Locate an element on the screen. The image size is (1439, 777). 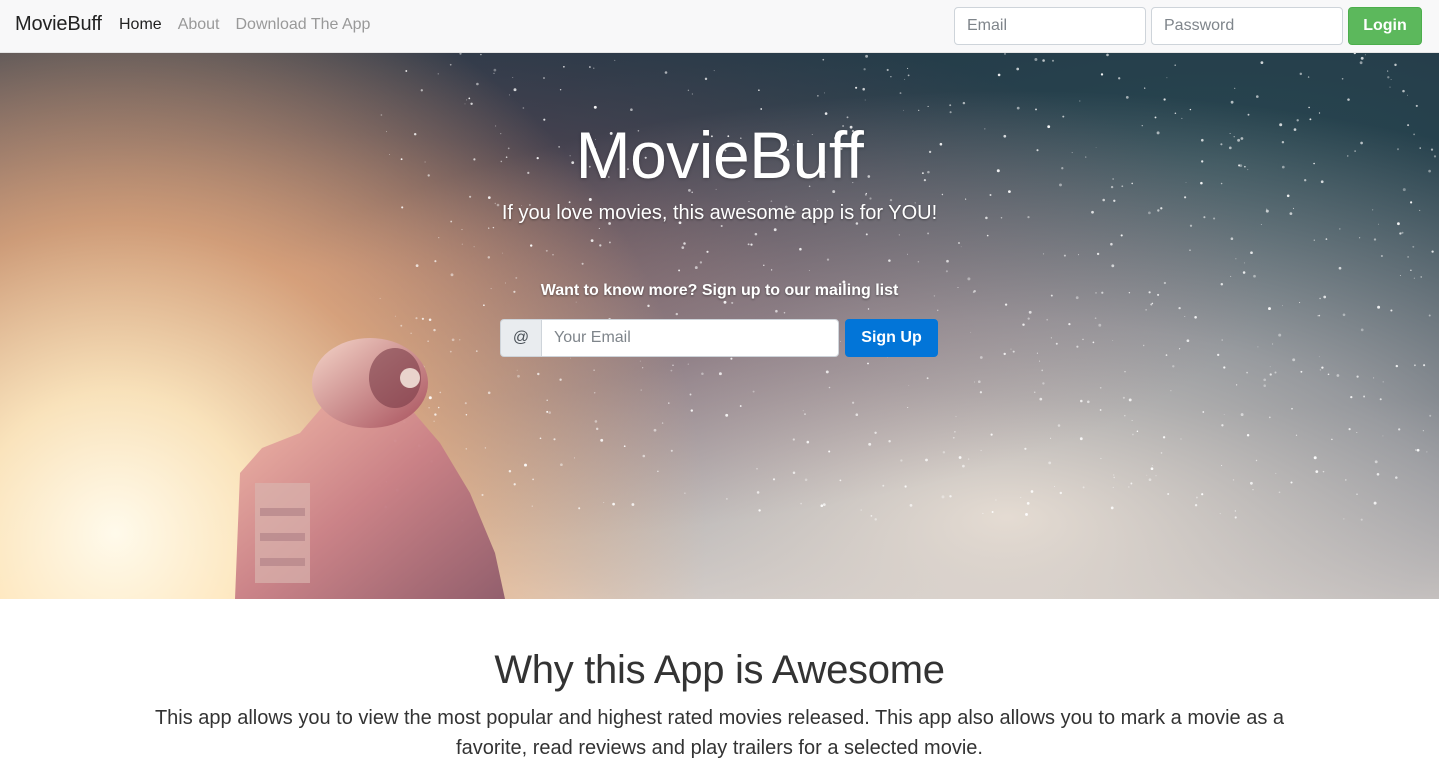
login-form: Login is located at coordinates (1188, 26).